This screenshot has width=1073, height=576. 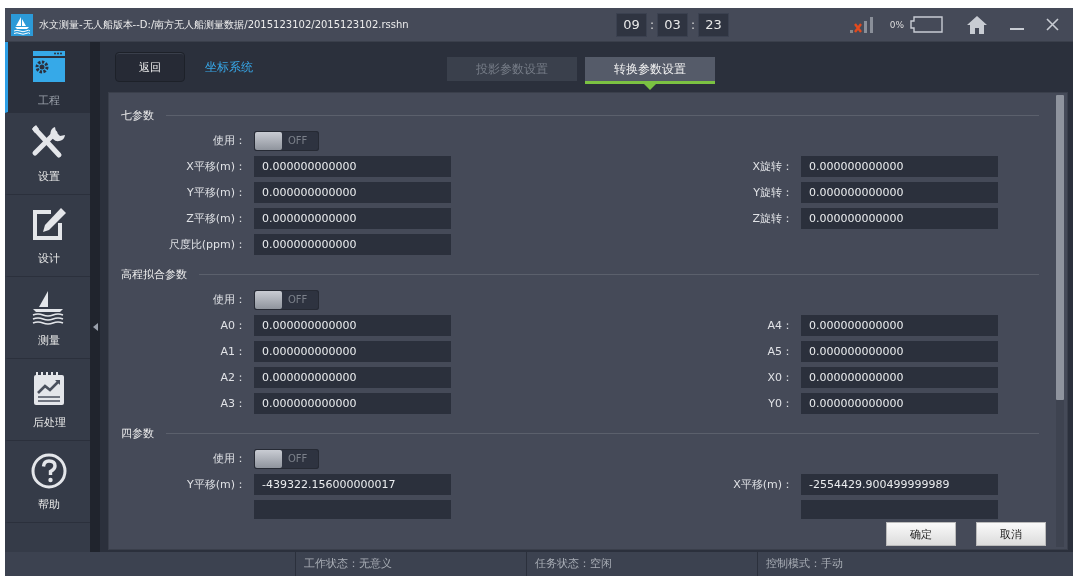 I want to click on section-title: 四参数, so click(x=137, y=433).